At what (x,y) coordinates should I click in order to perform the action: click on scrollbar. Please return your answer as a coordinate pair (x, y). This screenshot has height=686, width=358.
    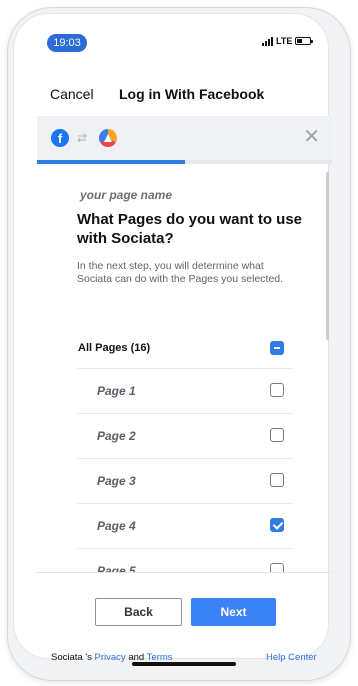
    Looking at the image, I should click on (327, 256).